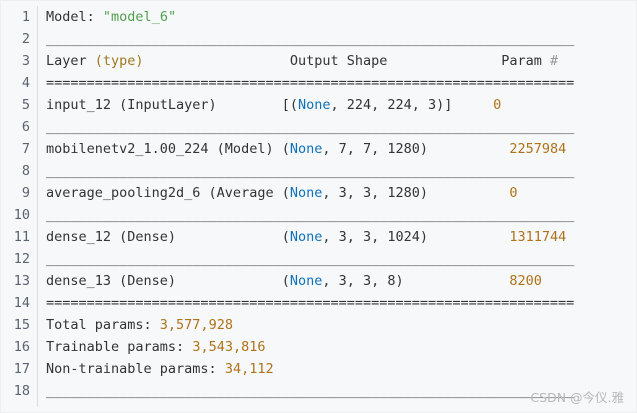 Image resolution: width=637 pixels, height=413 pixels. Describe the element at coordinates (135, 369) in the screenshot. I see `nontrainable-params-label: Non-trainable params:` at that location.